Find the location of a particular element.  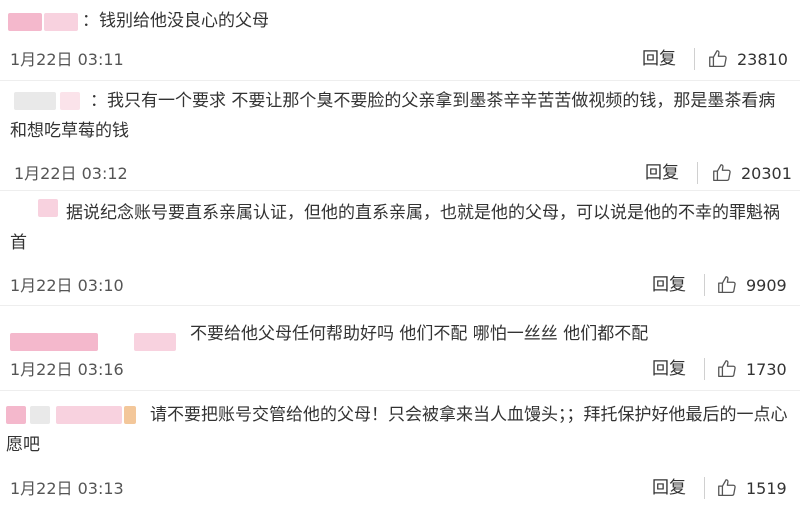

like-count: 1519 is located at coordinates (766, 488).